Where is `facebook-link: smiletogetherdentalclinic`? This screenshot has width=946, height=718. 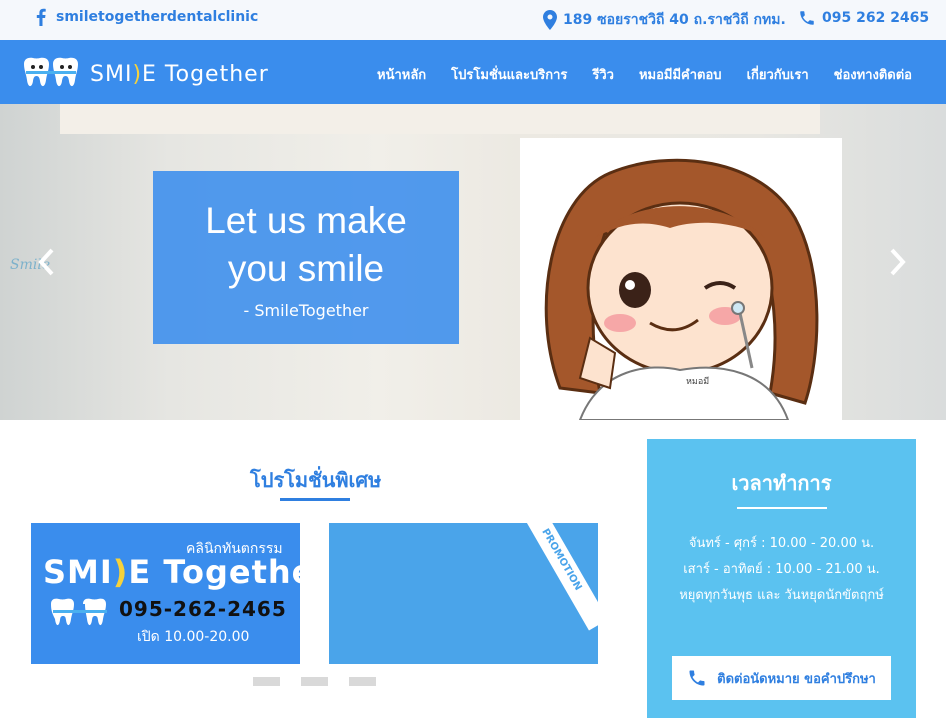 facebook-link: smiletogetherdentalclinic is located at coordinates (147, 17).